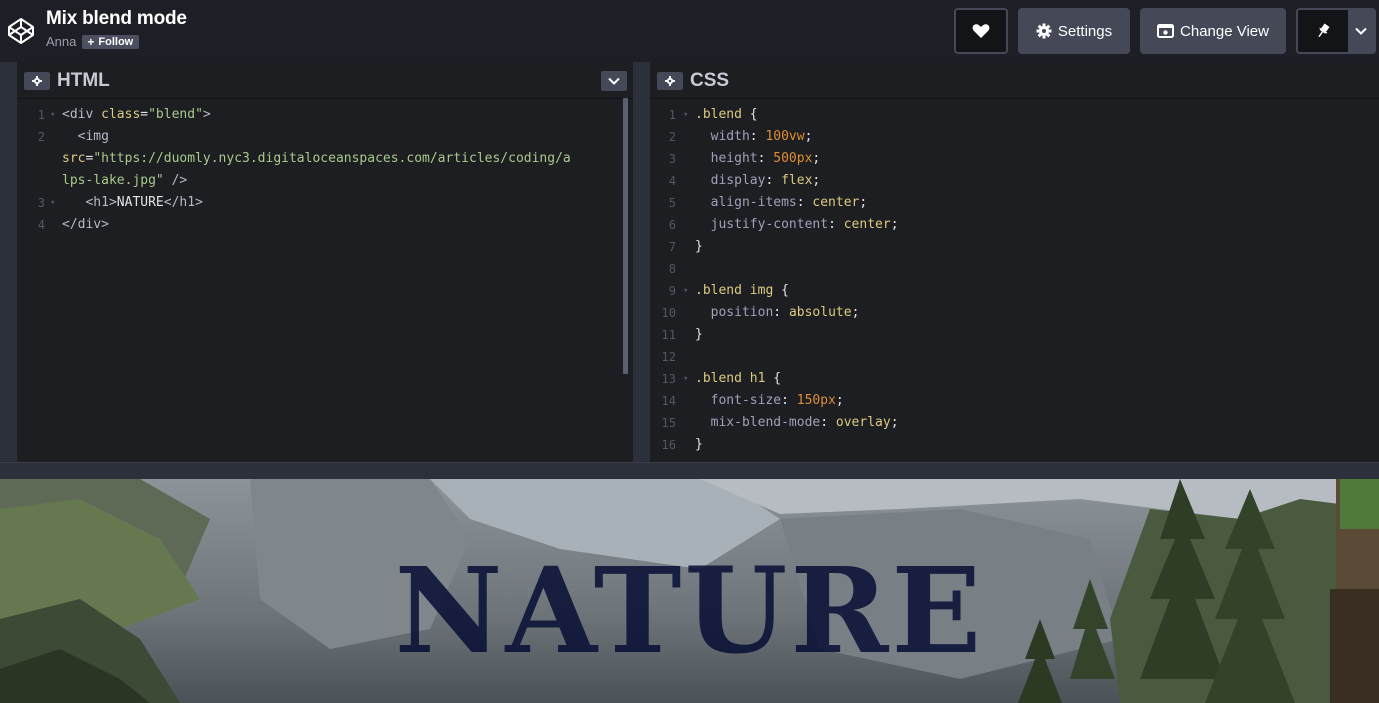 The height and width of the screenshot is (703, 1379). I want to click on html-settings-button, so click(37, 81).